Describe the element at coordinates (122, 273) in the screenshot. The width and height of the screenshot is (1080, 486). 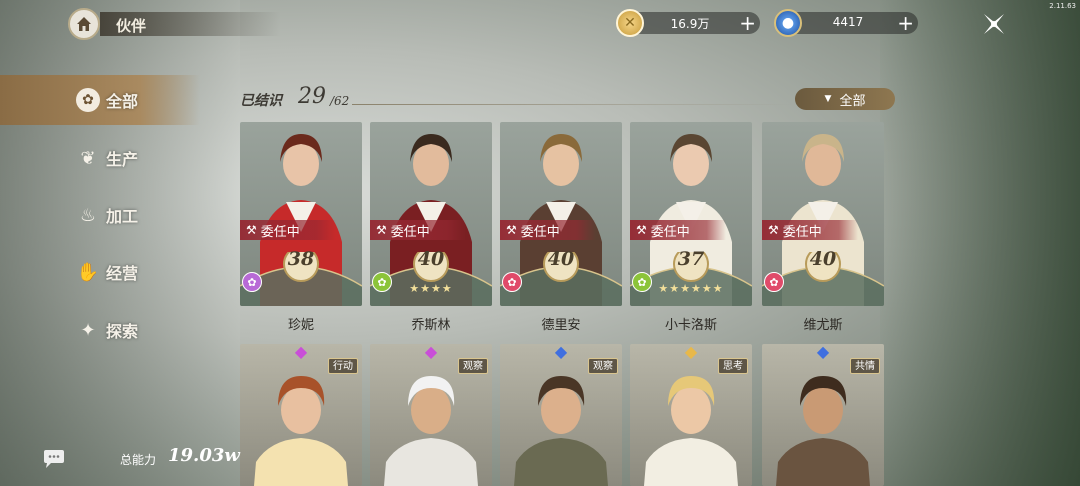
I see `sidebar-item-label: 经营` at that location.